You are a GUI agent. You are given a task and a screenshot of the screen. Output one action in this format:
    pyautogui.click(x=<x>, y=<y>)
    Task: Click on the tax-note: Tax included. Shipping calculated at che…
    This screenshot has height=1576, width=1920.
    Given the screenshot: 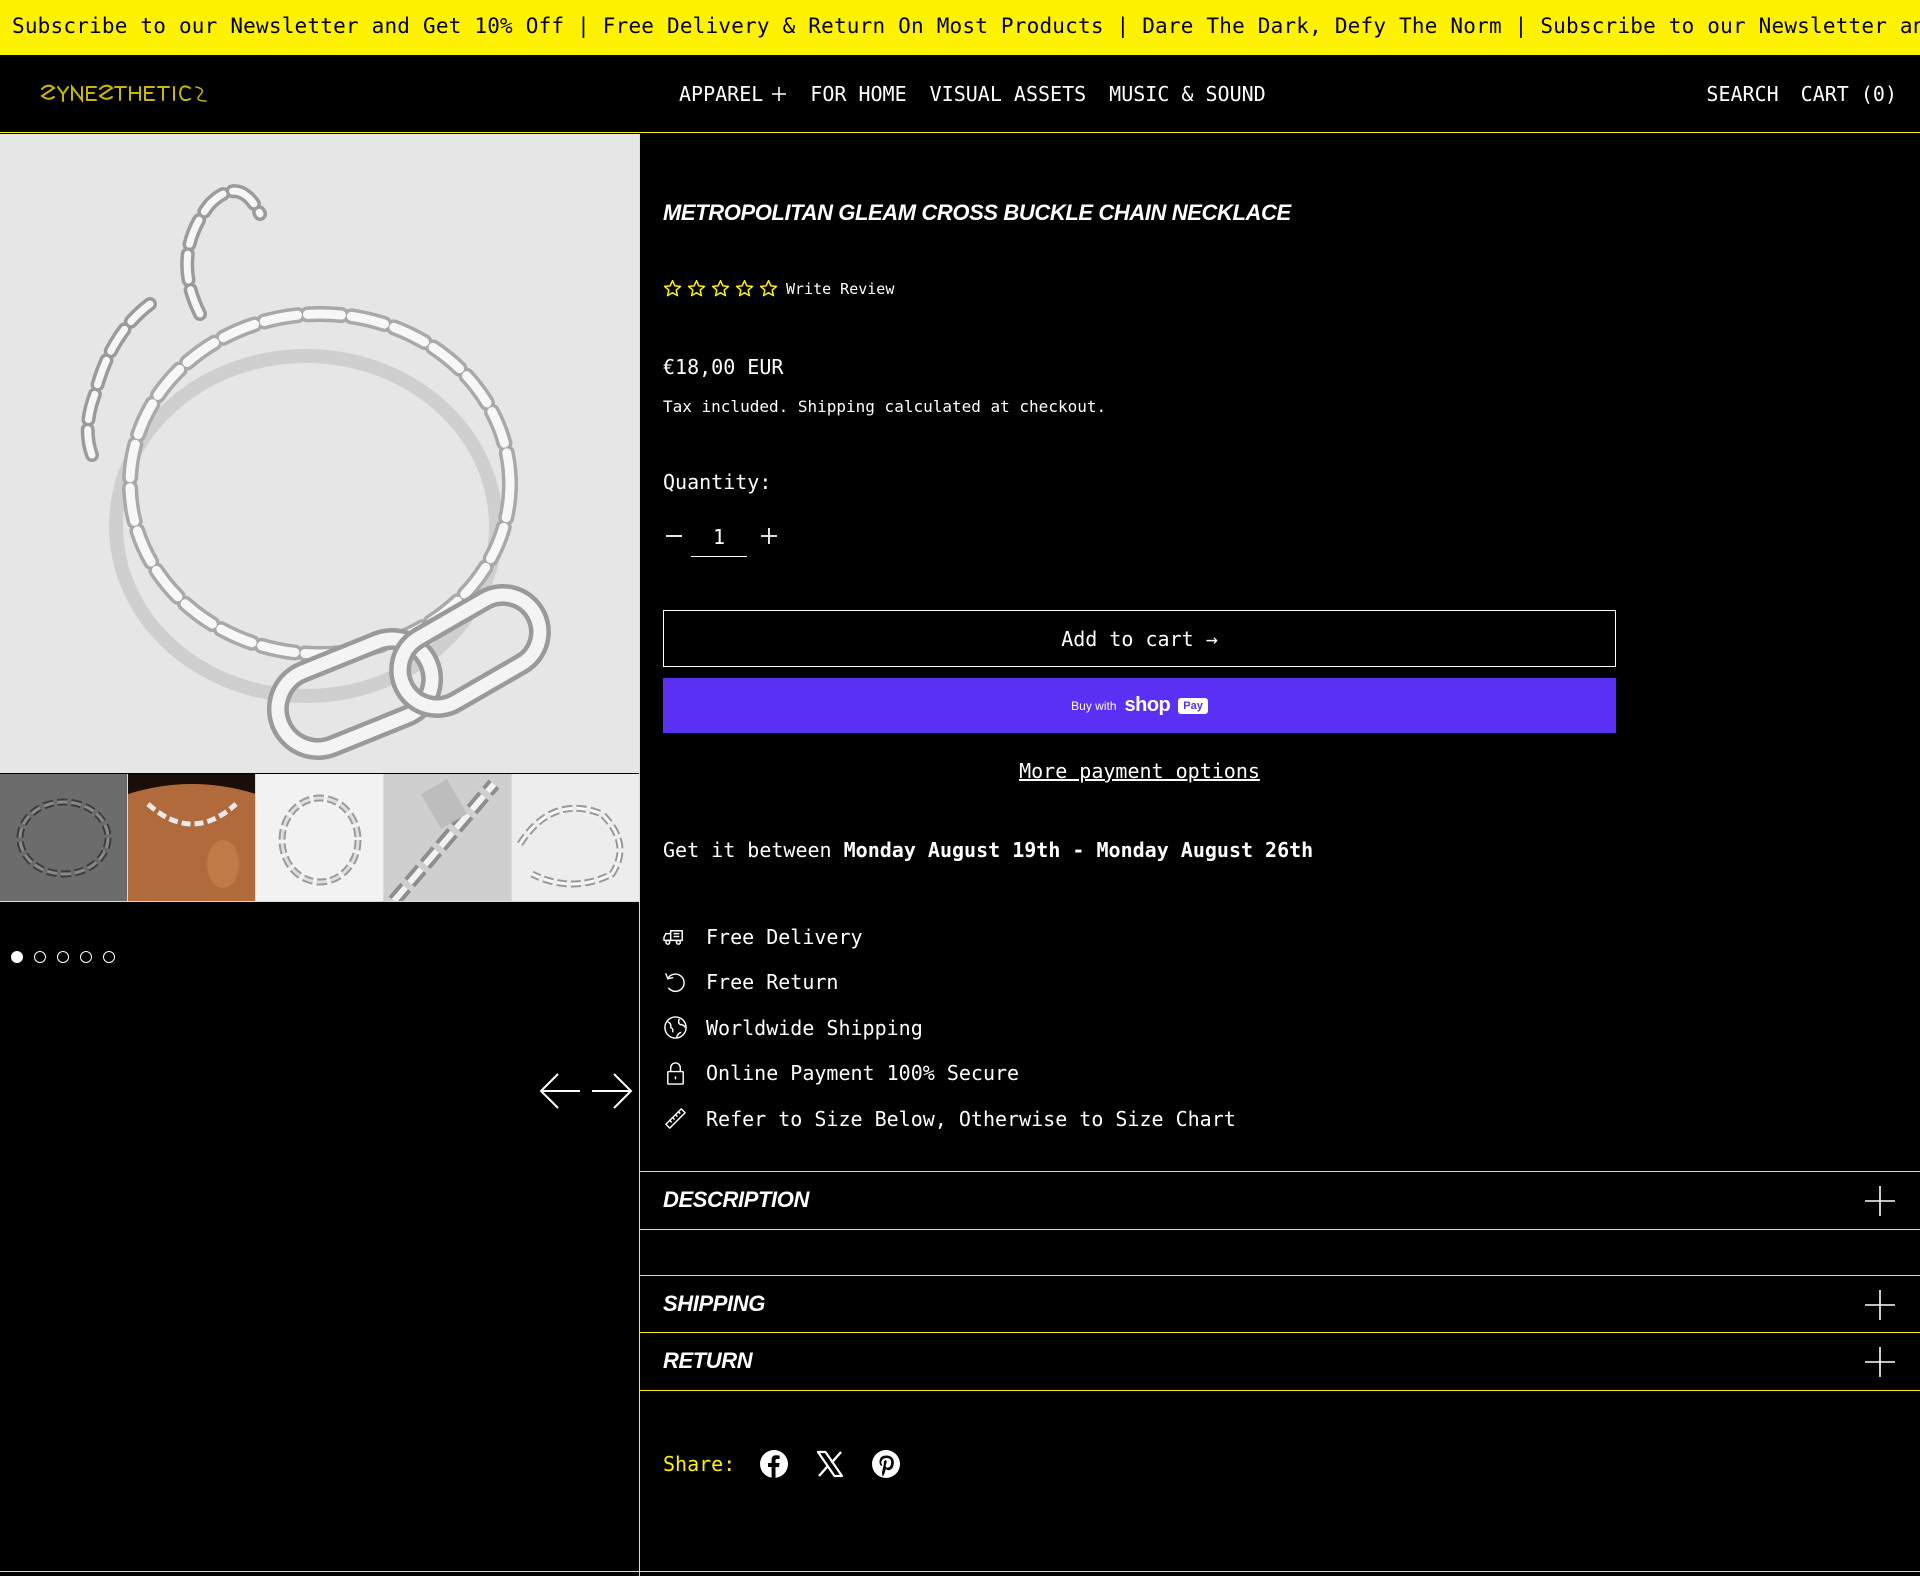 What is the action you would take?
    pyautogui.click(x=885, y=406)
    